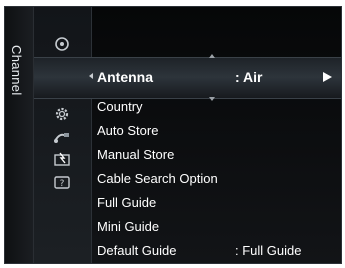  What do you see at coordinates (327, 77) in the screenshot?
I see `right-arrow-icon` at bounding box center [327, 77].